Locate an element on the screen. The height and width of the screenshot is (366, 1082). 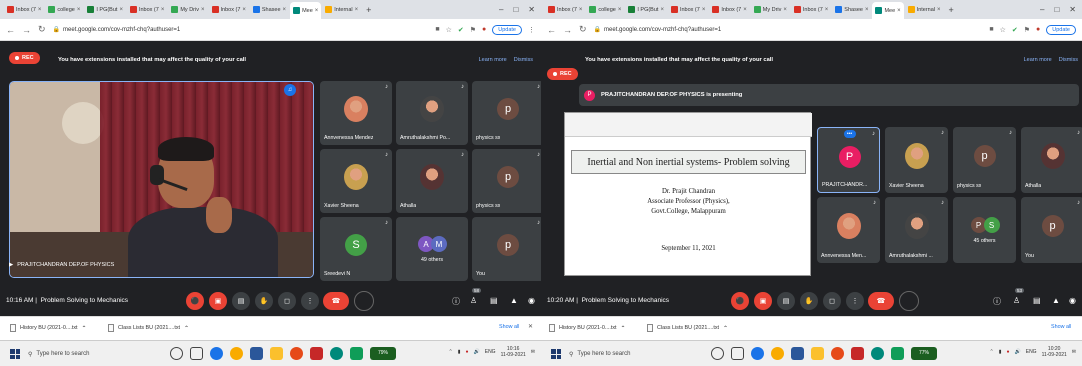
participant-tile: P S 45 others is located at coordinates (984, 230).